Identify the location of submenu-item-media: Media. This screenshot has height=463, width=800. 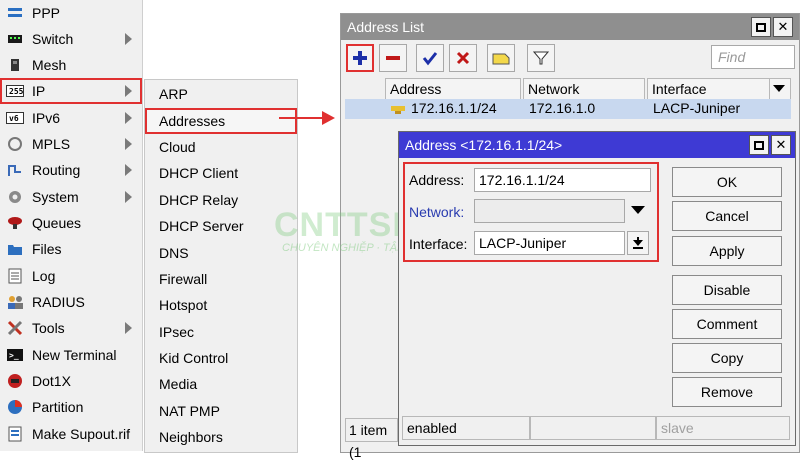
(221, 384).